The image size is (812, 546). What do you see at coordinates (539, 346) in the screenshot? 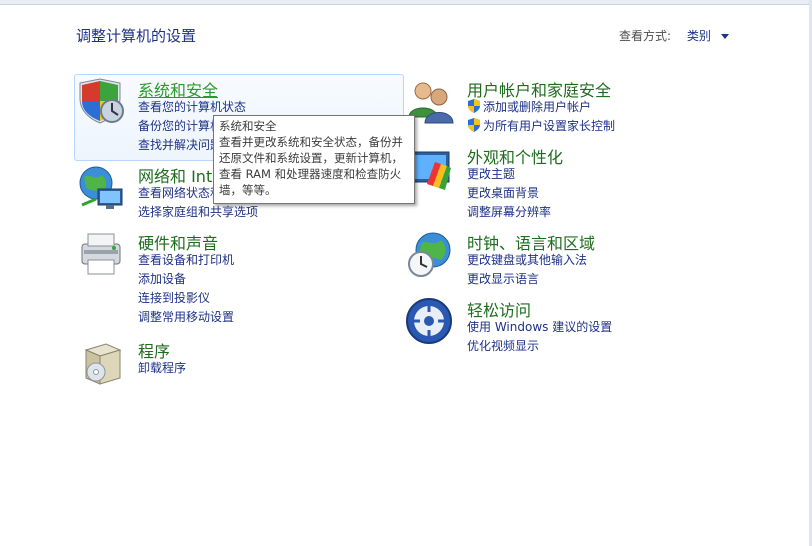
I see `link-optimize-display: 优化视频显示` at bounding box center [539, 346].